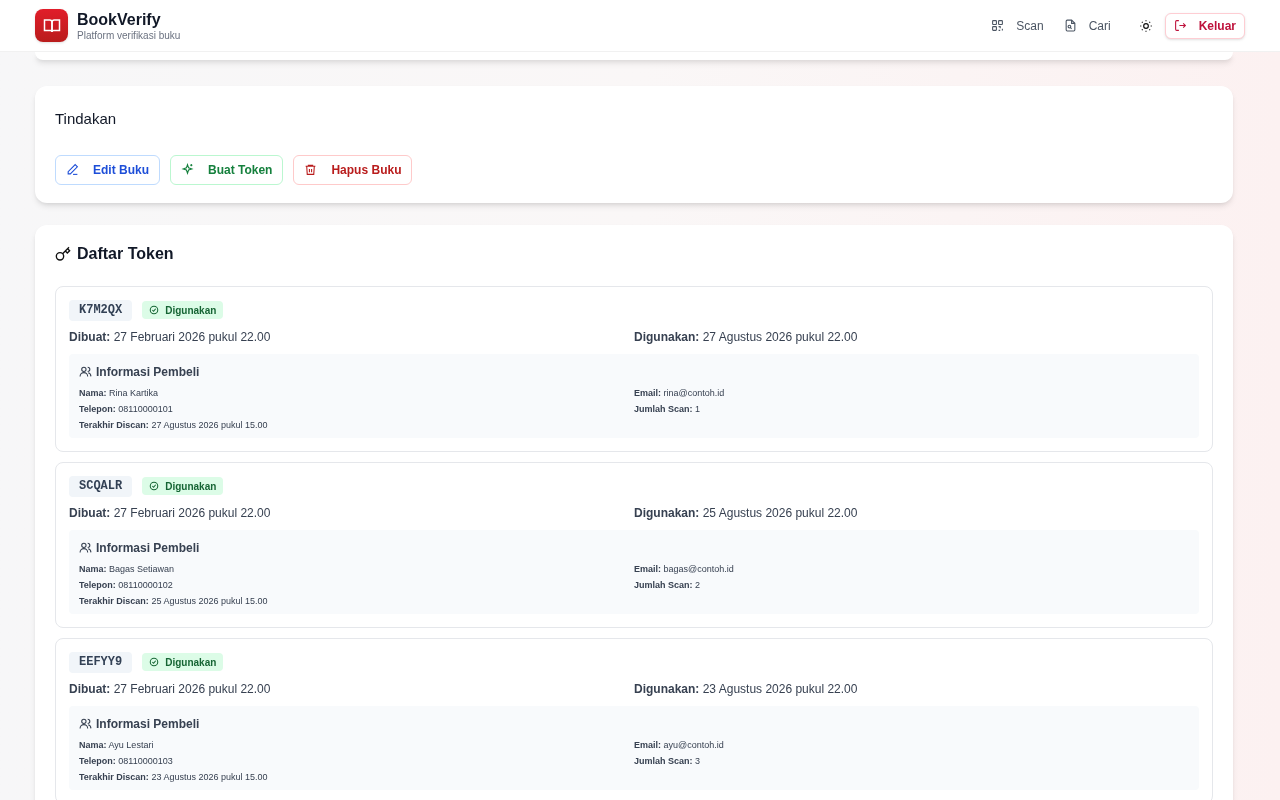  What do you see at coordinates (911, 760) in the screenshot?
I see `buyer-field: Jumlah Scan: 3` at bounding box center [911, 760].